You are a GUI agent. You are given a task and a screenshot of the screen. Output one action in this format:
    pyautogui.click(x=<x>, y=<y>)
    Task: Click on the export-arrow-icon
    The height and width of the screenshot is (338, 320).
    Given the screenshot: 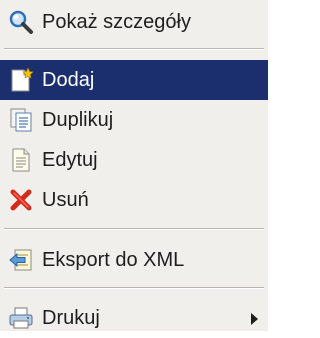 What is the action you would take?
    pyautogui.click(x=21, y=260)
    